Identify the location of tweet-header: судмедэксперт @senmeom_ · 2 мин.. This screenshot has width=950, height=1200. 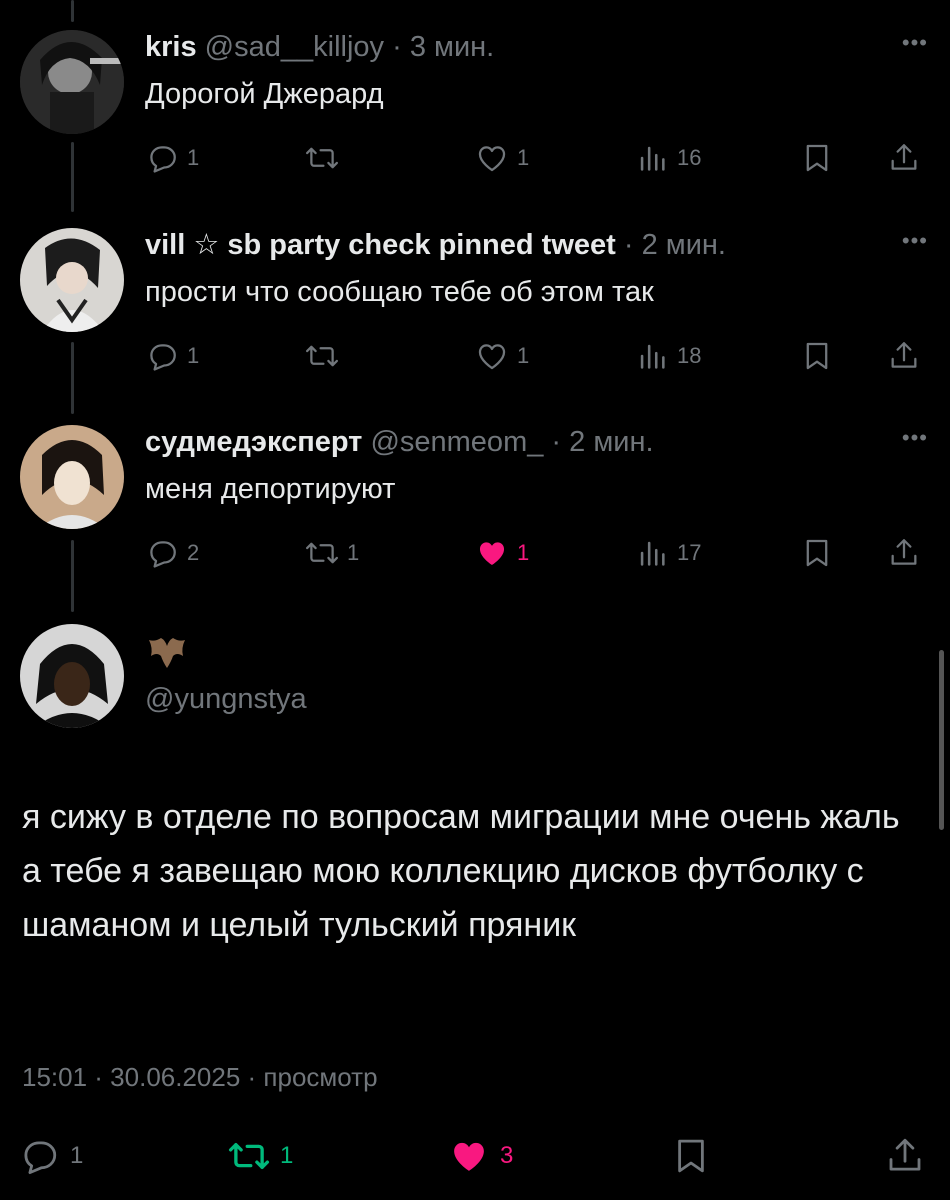
(399, 442).